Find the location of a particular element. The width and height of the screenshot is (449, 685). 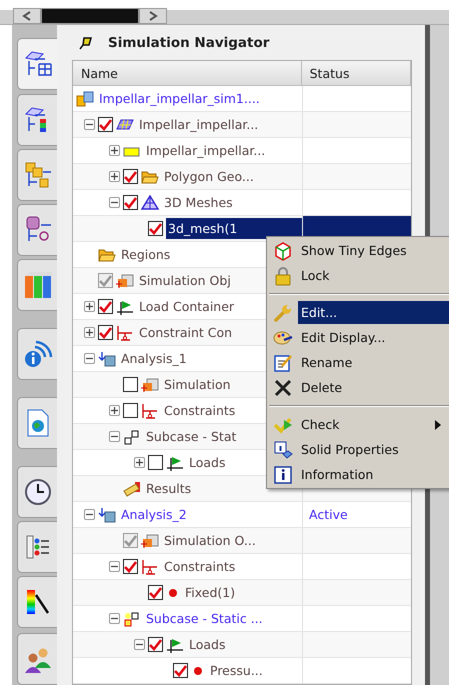

tree-item: Results is located at coordinates (169, 488).